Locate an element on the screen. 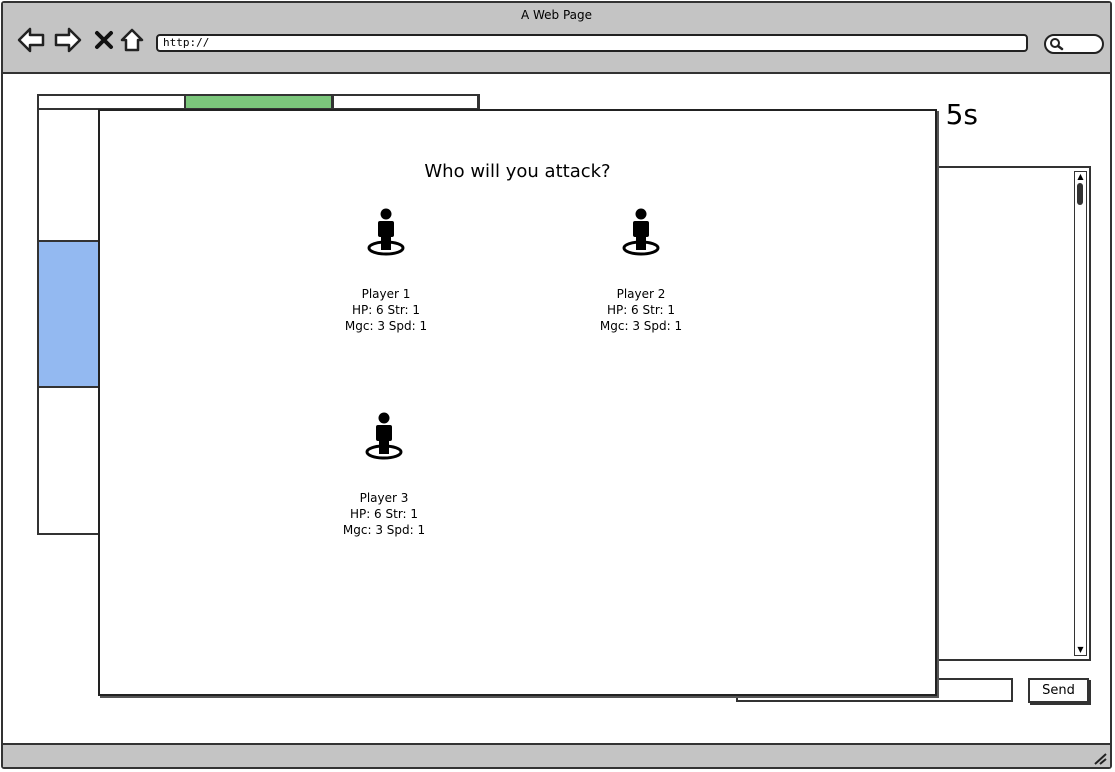  scroll-up-arrow-icon: ▲ is located at coordinates (1080, 177).